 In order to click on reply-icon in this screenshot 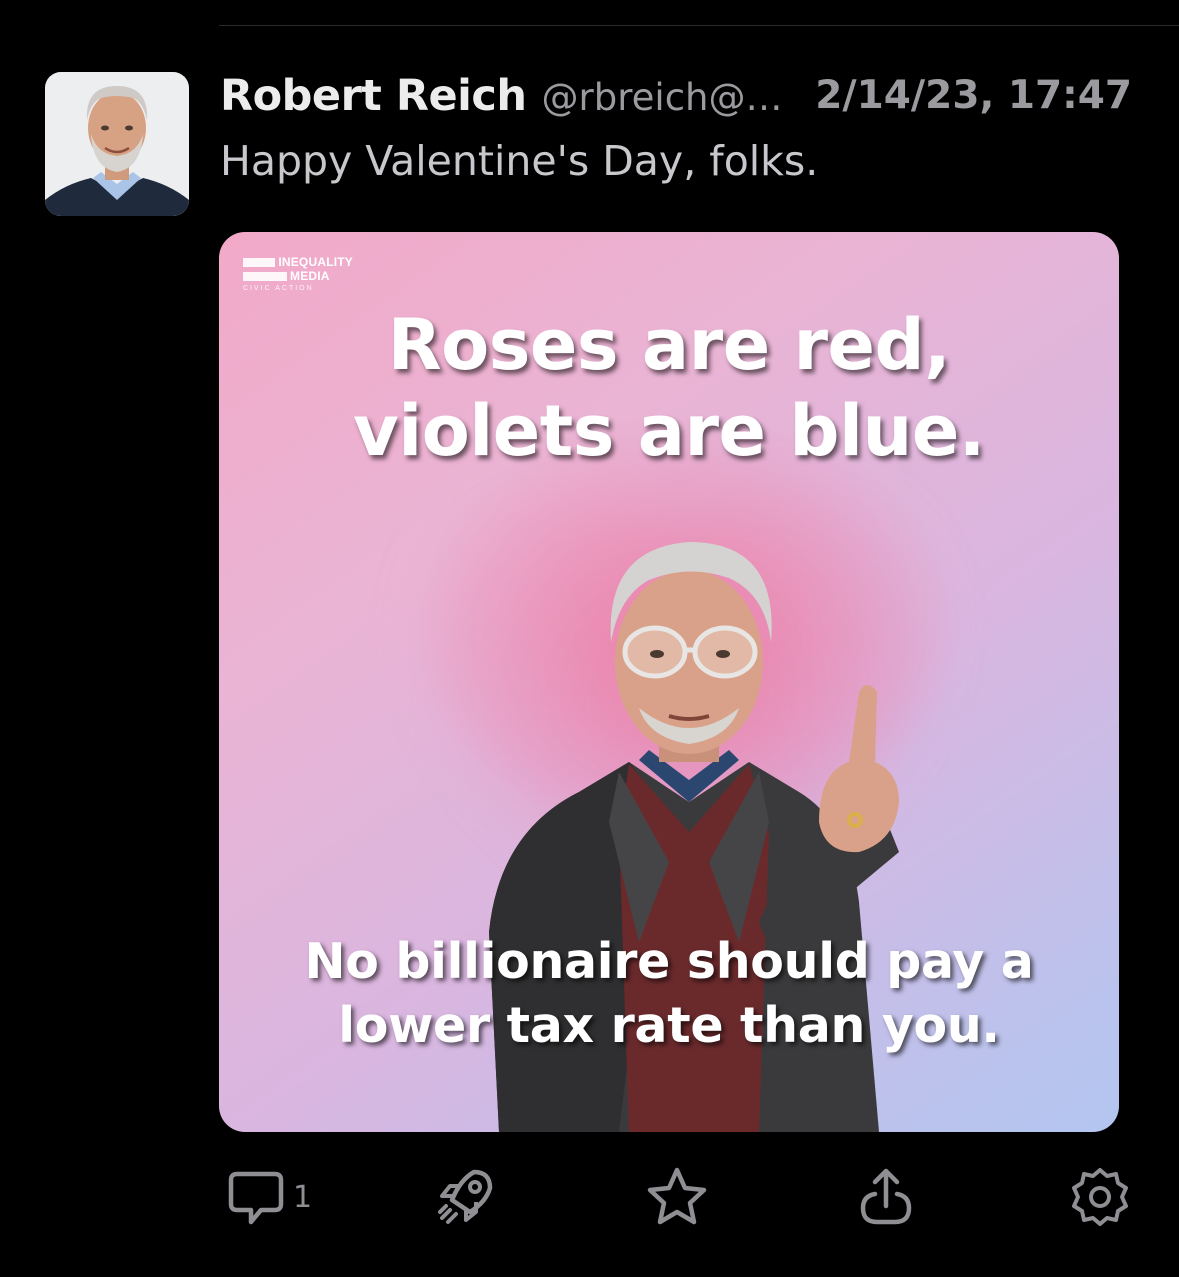, I will do `click(256, 1198)`.